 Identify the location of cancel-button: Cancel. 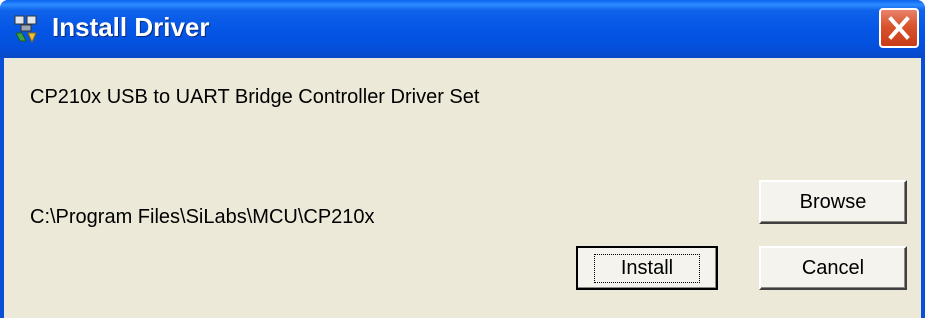
(833, 268).